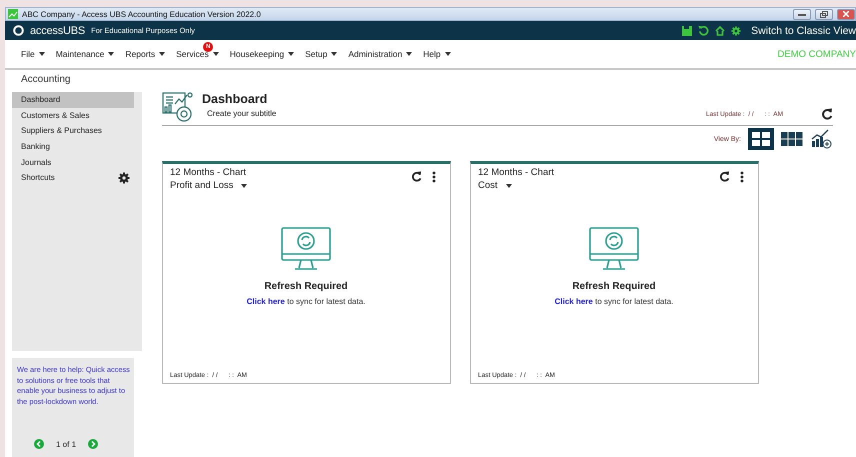  What do you see at coordinates (73, 146) in the screenshot?
I see `sidebar-item: Banking` at bounding box center [73, 146].